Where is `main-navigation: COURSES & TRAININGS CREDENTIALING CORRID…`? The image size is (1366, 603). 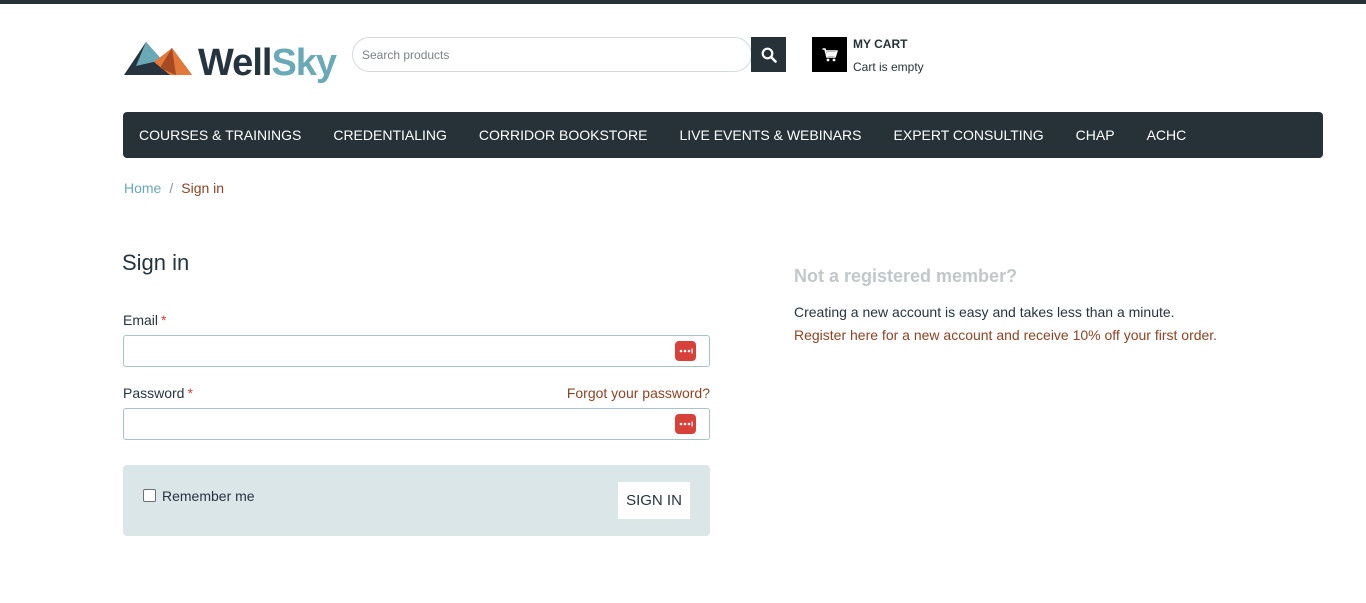 main-navigation: COURSES & TRAININGS CREDENTIALING CORRID… is located at coordinates (723, 135).